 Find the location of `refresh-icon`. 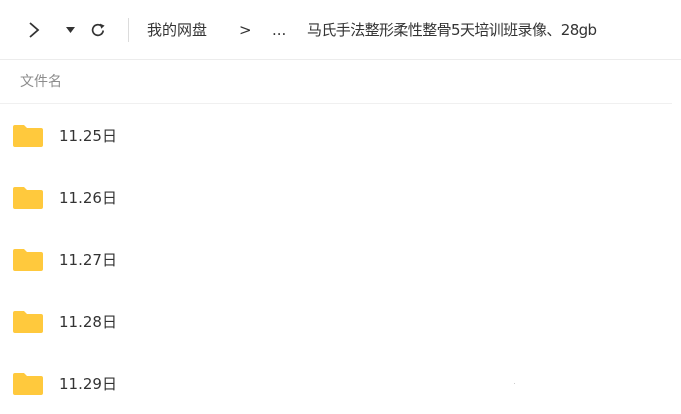

refresh-icon is located at coordinates (98, 30).